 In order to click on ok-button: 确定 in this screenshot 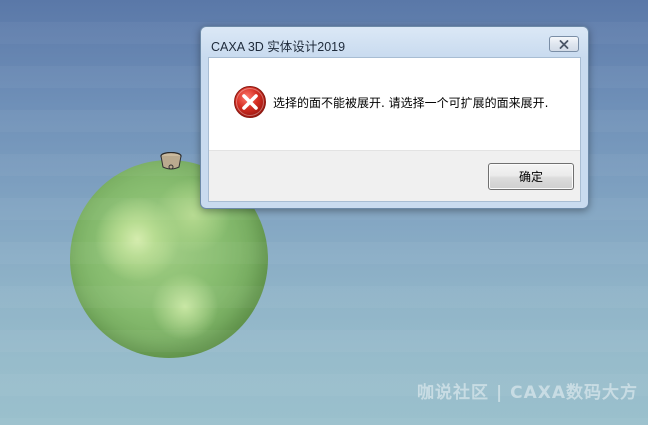, I will do `click(531, 176)`.